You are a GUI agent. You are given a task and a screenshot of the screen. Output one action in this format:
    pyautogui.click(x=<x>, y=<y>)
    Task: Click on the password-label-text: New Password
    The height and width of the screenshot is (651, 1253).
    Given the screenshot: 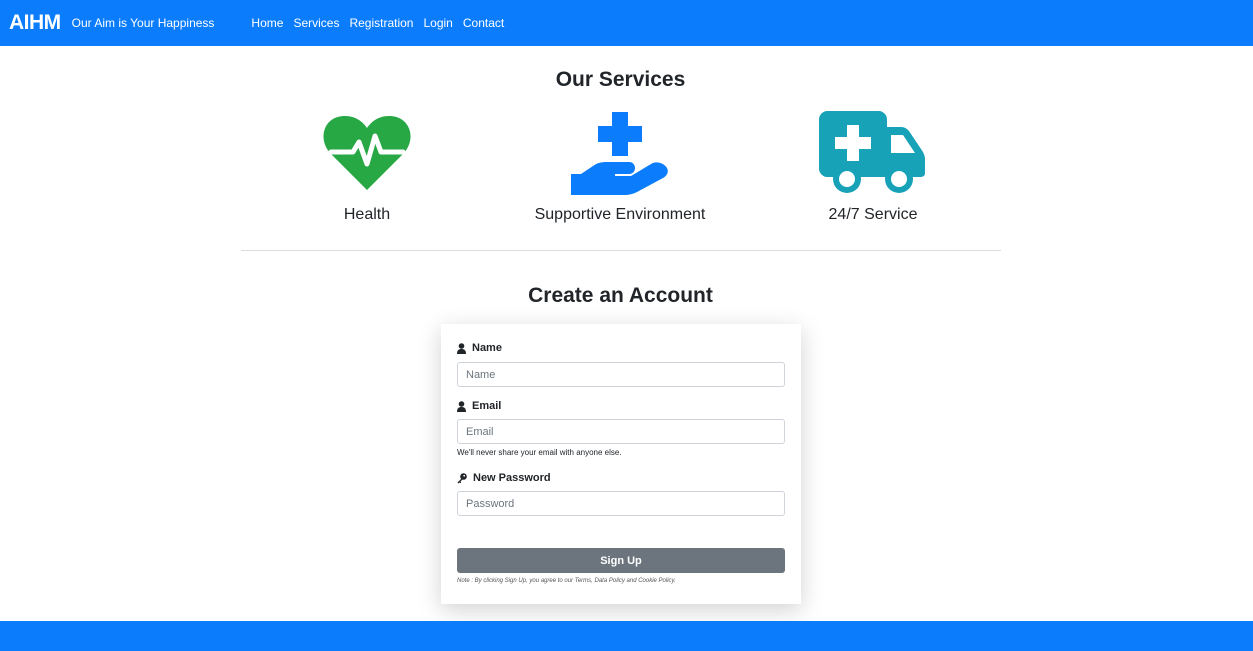 What is the action you would take?
    pyautogui.click(x=512, y=478)
    